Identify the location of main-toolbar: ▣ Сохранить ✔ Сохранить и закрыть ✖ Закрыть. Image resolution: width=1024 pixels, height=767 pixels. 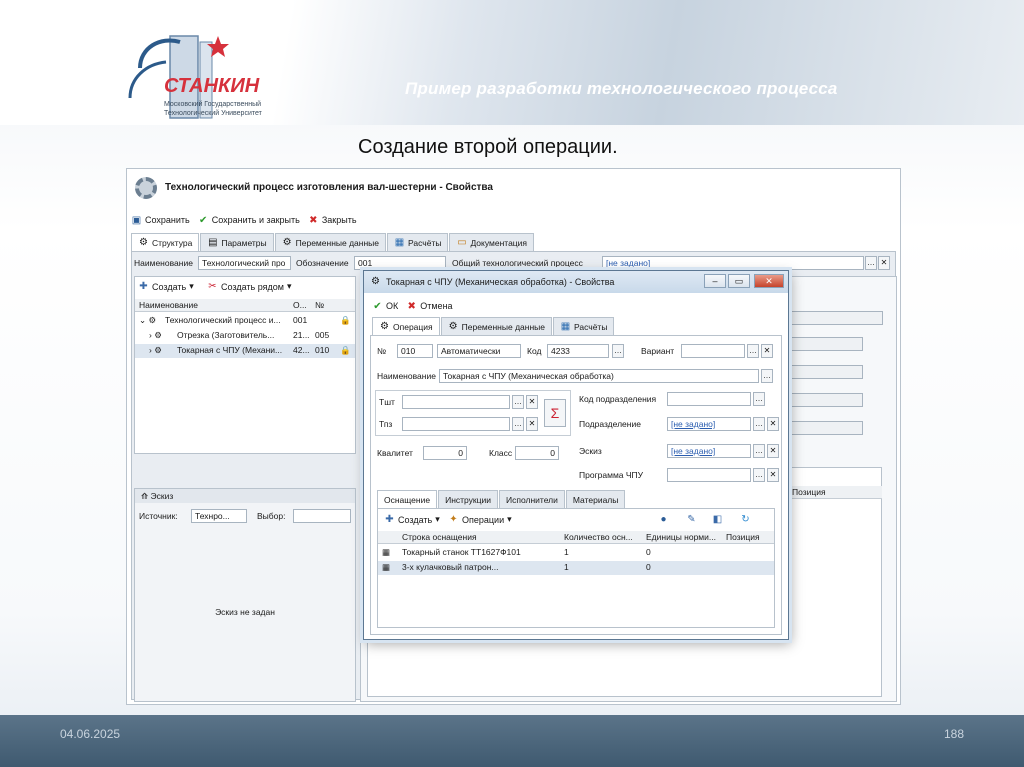
(244, 220).